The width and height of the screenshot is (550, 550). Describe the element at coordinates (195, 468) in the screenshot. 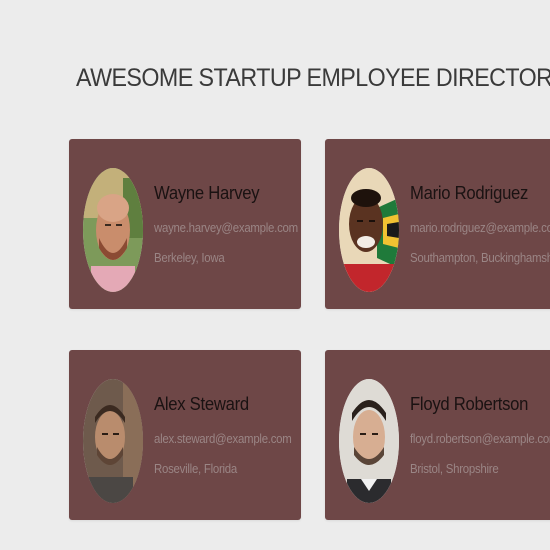

I see `employee-location: Roseville, Florida` at that location.